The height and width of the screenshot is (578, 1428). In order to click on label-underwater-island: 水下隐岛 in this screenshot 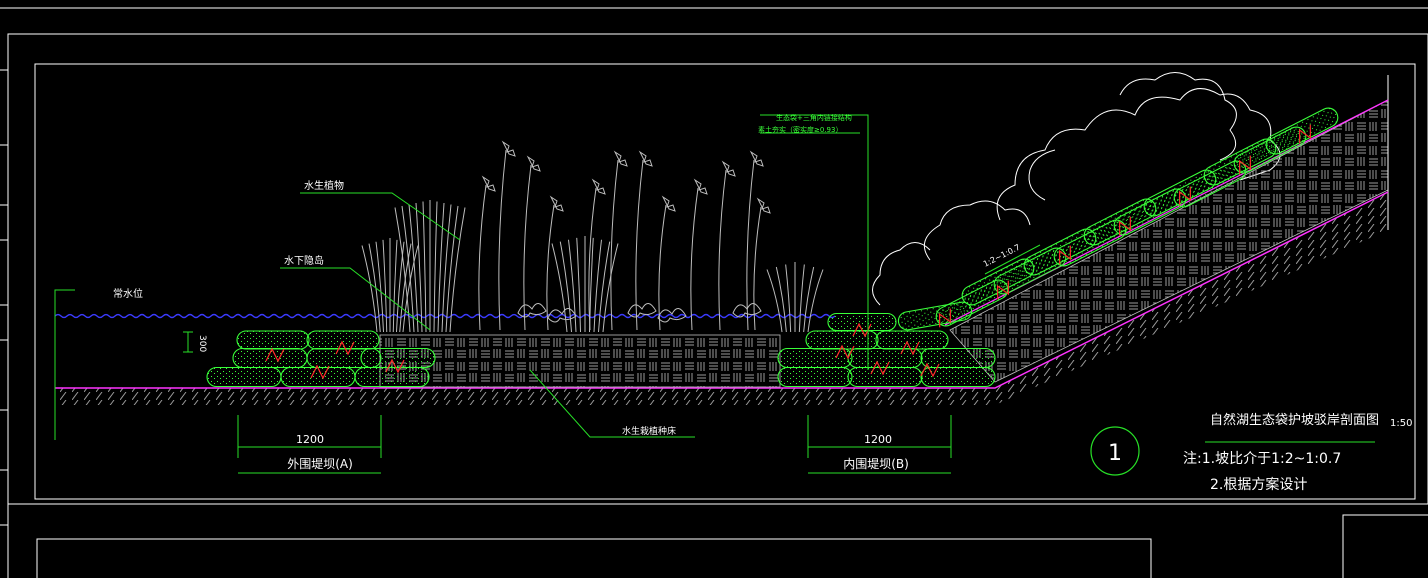, I will do `click(304, 260)`.